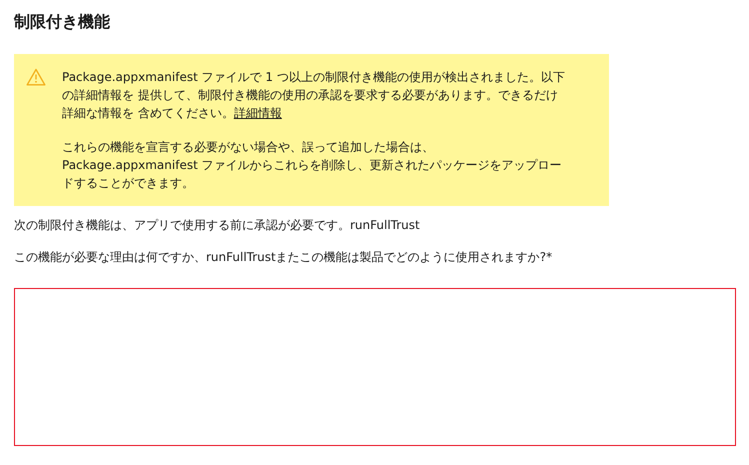  I want to click on warning-text: これらの機能を宣言する必要がない場合や、誤って追加した場合は、Package.appxmanifest ファイルからこれらを削除し、更新されたパッケージをアップロードすることができます。, so click(312, 165).